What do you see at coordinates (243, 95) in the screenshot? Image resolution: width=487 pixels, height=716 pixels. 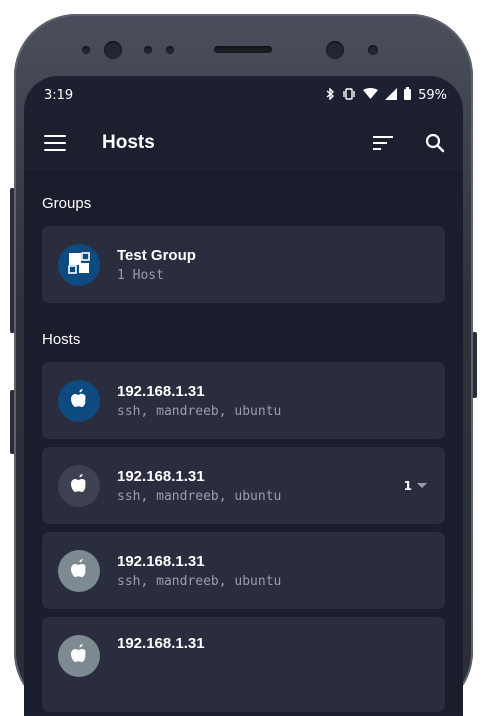 I see `status-bar: 3:19 59%` at bounding box center [243, 95].